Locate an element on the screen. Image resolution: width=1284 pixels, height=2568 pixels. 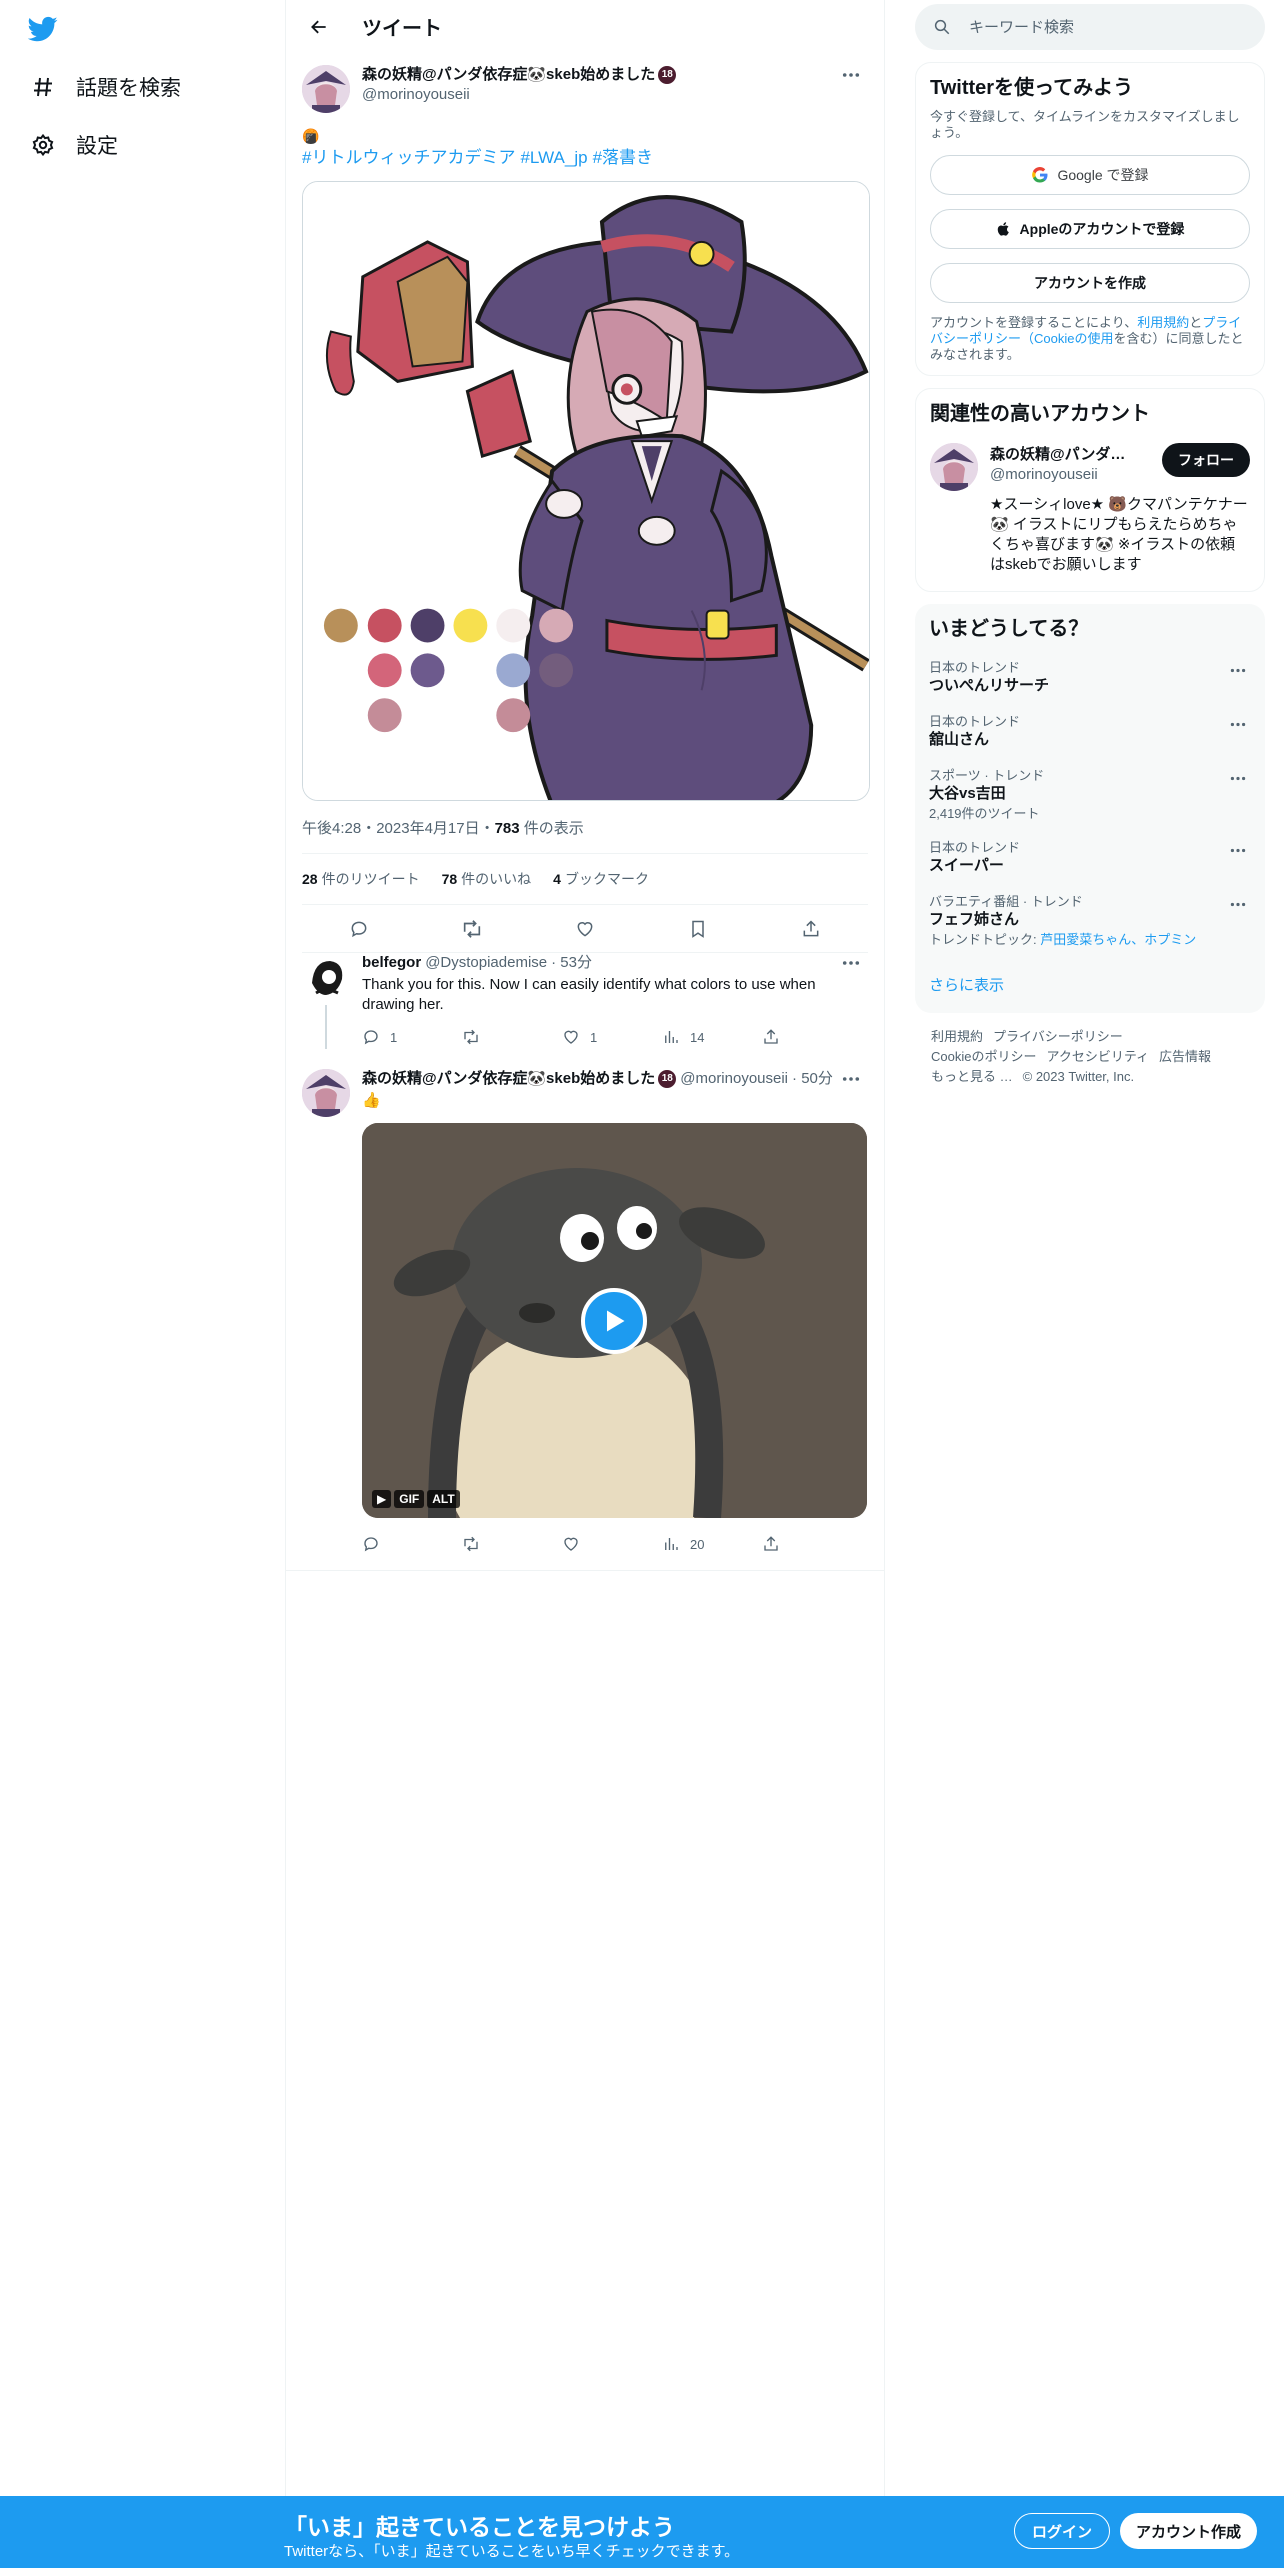
like-button: 1 is located at coordinates (612, 1037).